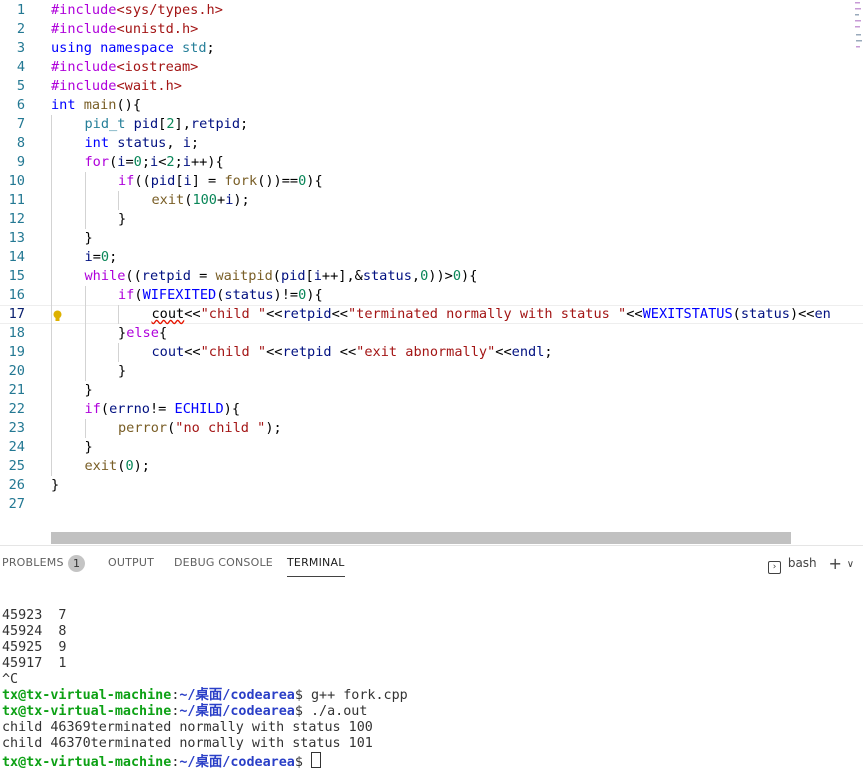  Describe the element at coordinates (431, 67) in the screenshot. I see `code-line: 4 #include<iostream>` at that location.